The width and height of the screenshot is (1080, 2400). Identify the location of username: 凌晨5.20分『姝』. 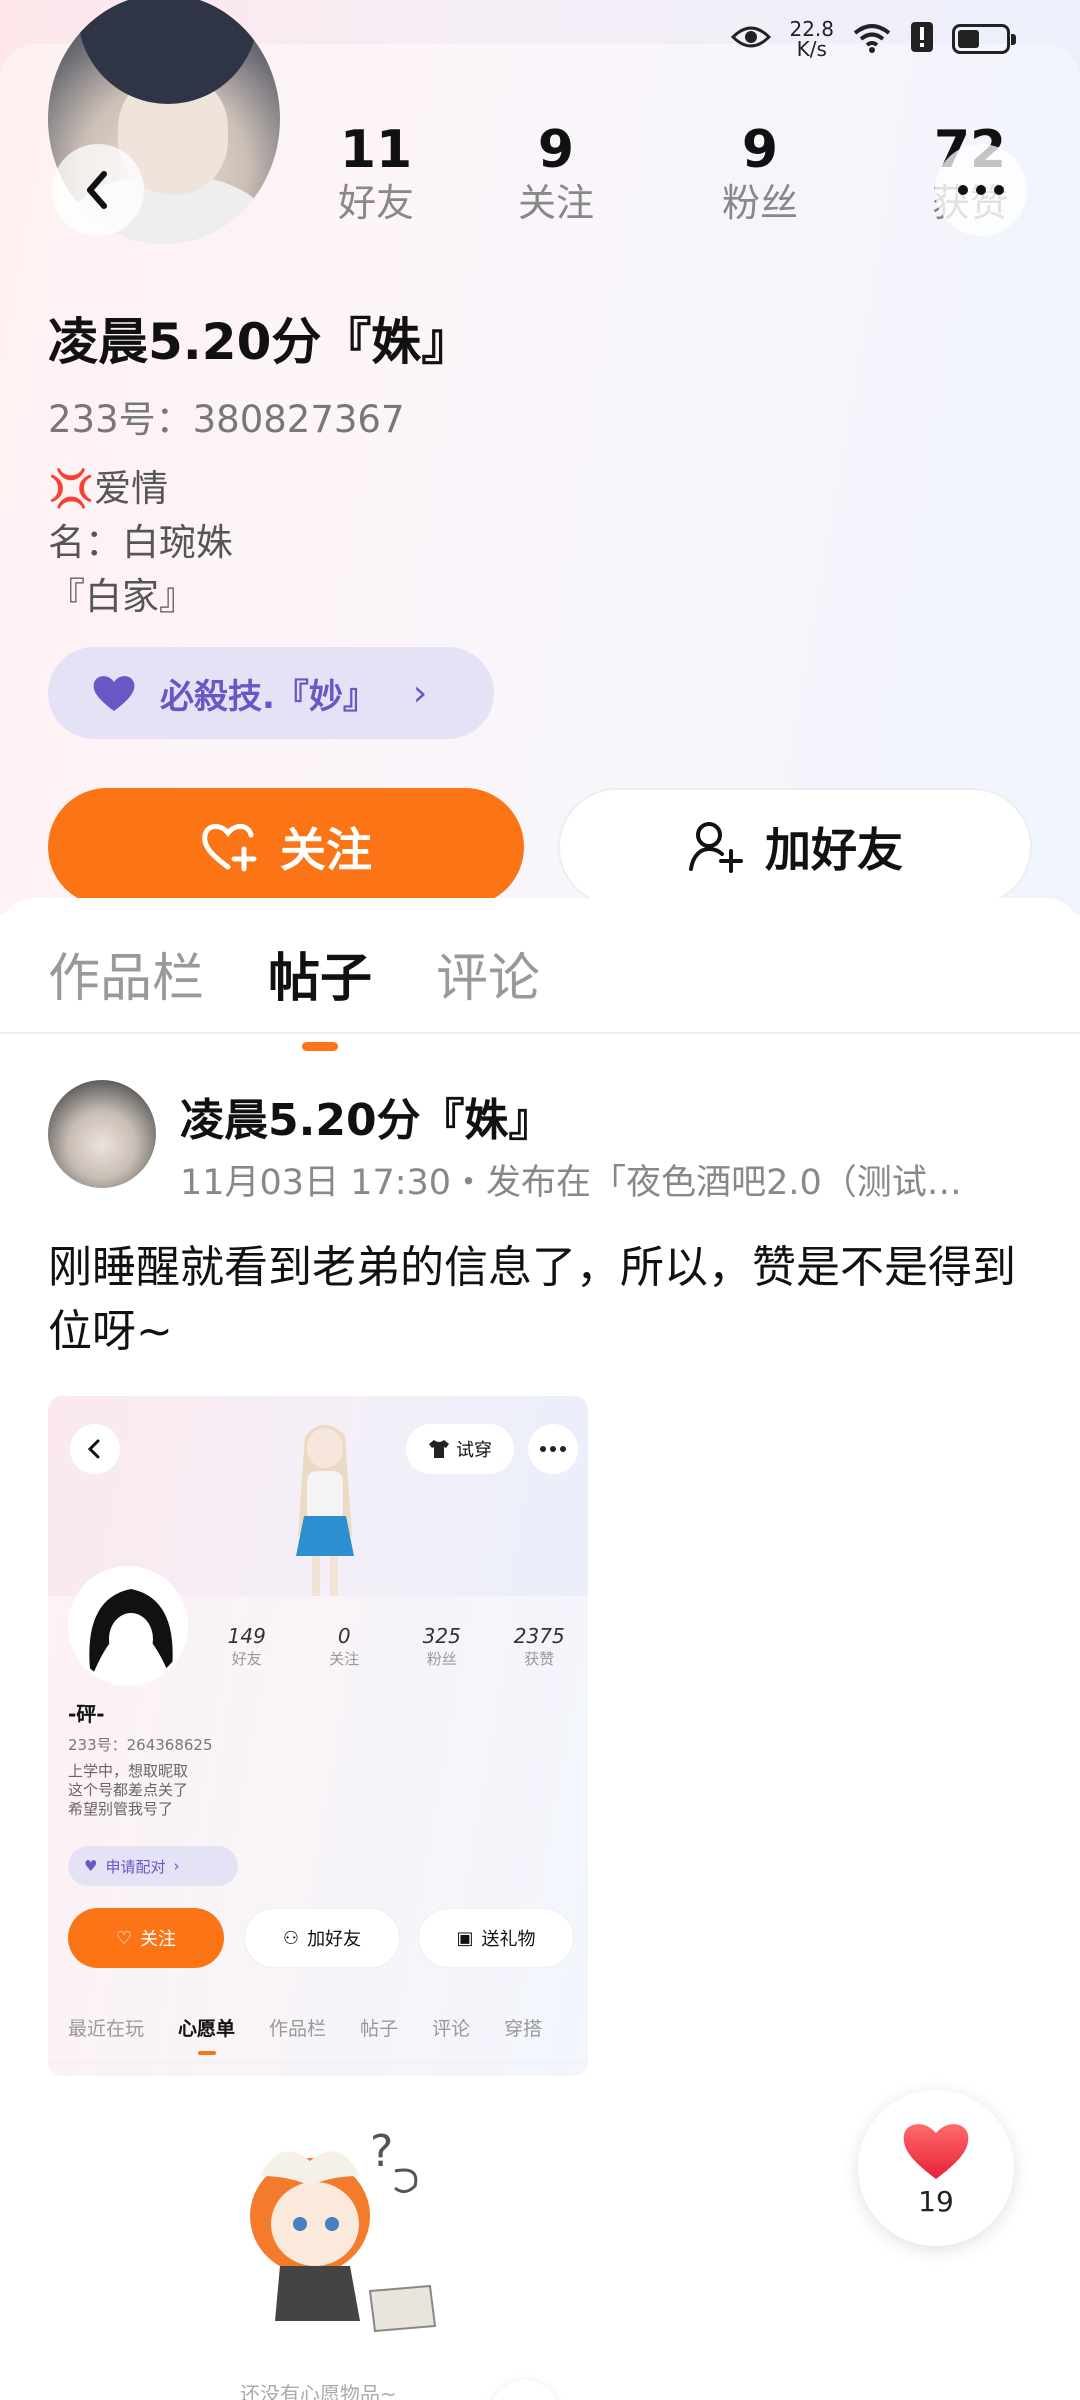
(260, 342).